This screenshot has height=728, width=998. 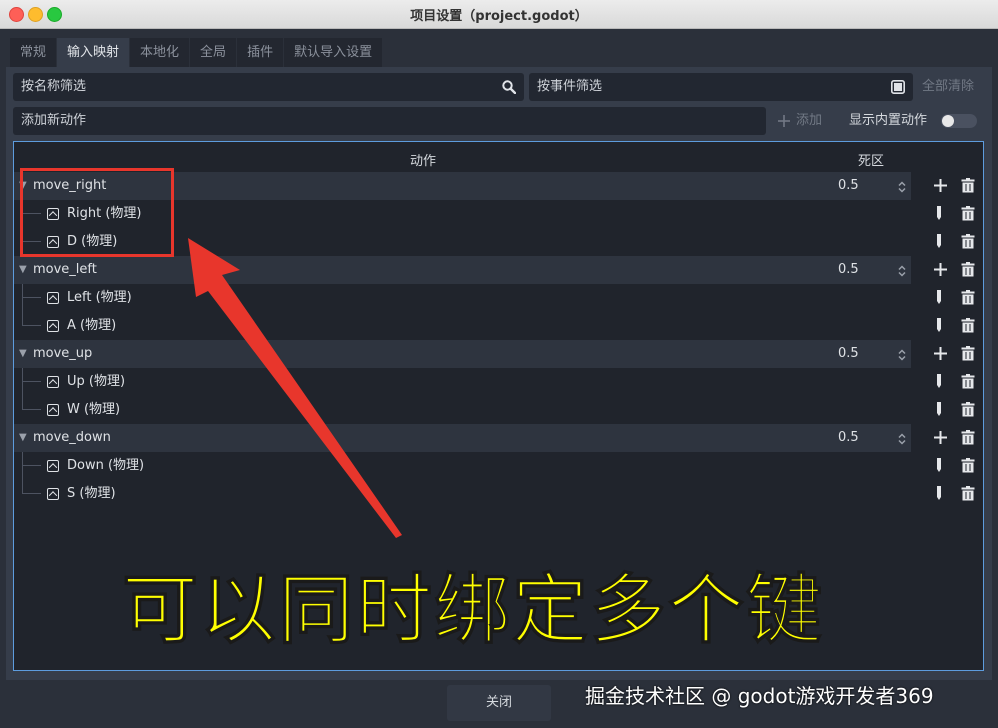 What do you see at coordinates (93, 52) in the screenshot?
I see `tab-input-map: 输入映射` at bounding box center [93, 52].